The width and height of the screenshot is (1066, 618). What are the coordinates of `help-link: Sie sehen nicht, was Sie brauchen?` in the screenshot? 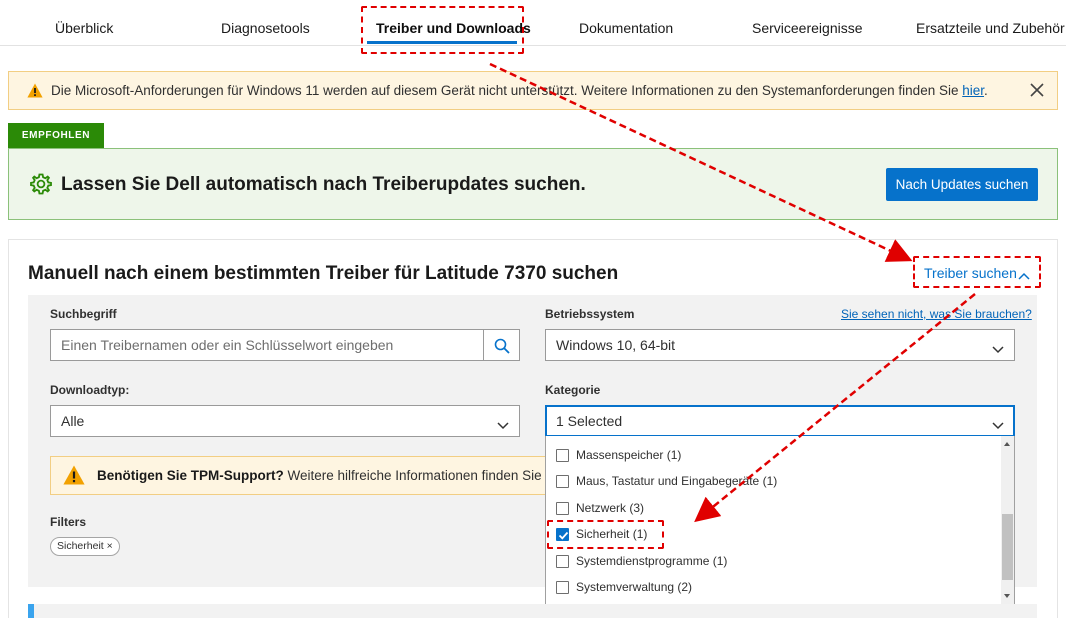 It's located at (936, 314).